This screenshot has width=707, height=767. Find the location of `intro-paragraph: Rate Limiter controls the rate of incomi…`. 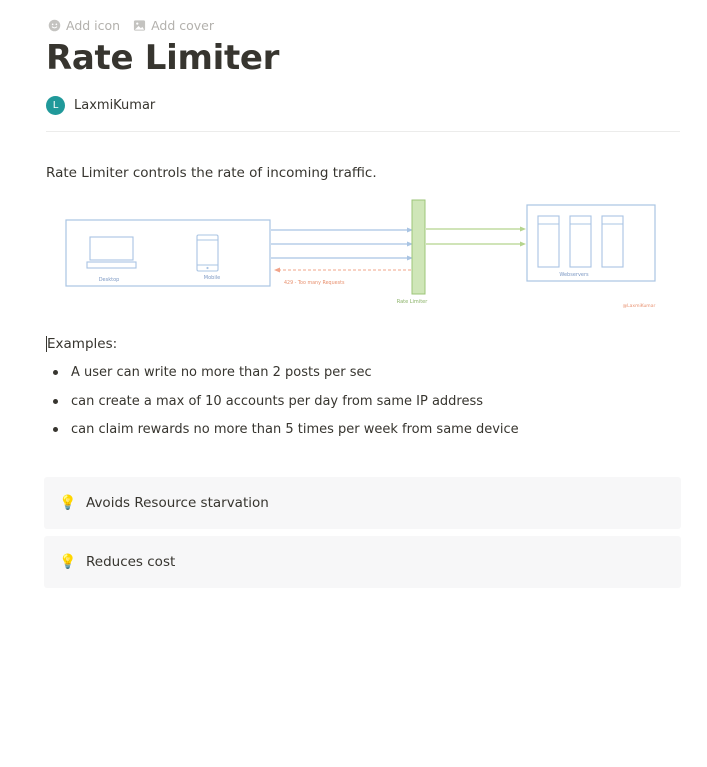

intro-paragraph: Rate Limiter controls the rate of incomi… is located at coordinates (211, 173).